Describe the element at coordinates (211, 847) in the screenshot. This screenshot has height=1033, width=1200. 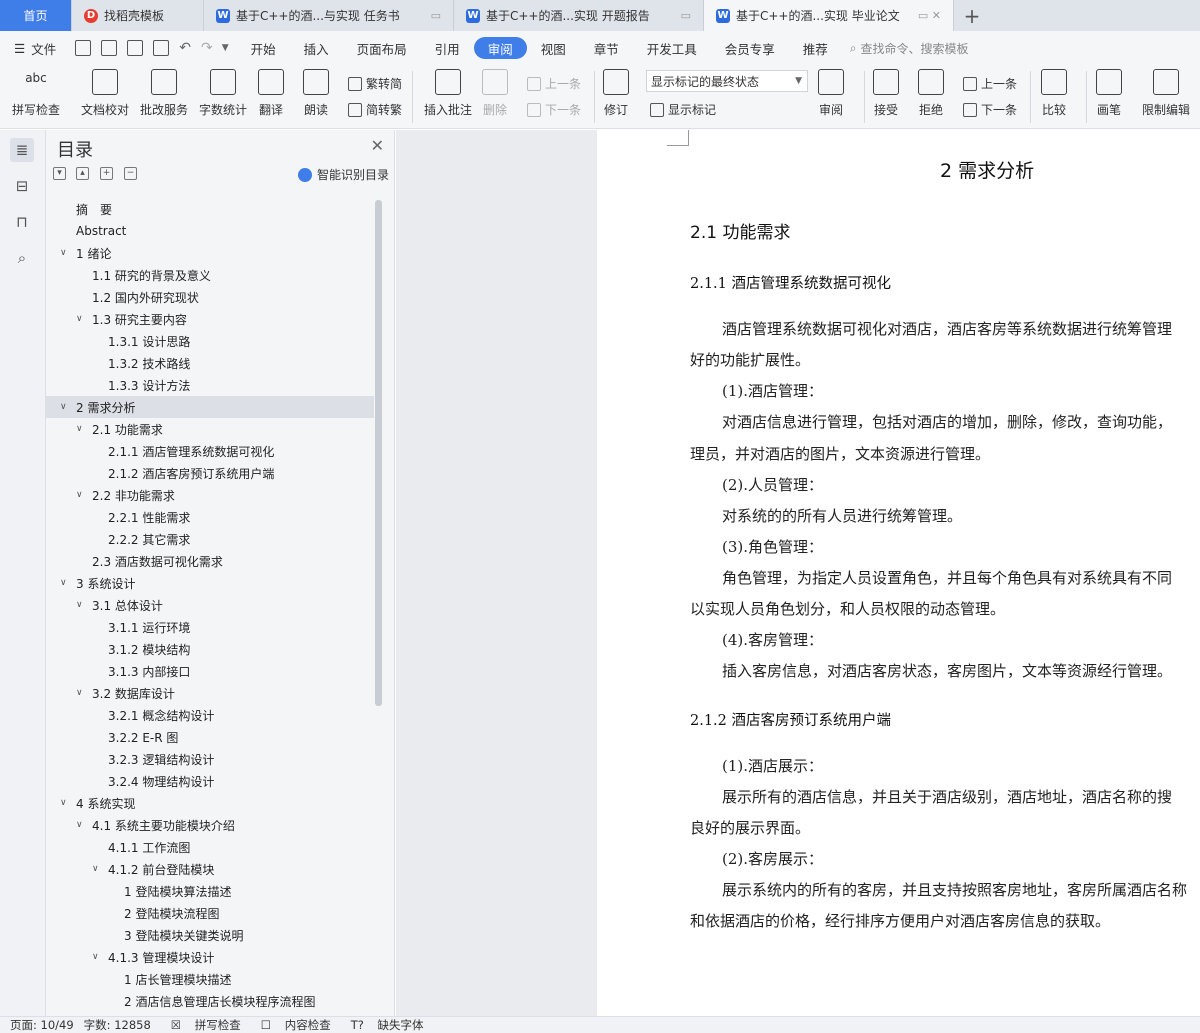
I see `toc-entry: 4.1.1 工作流图` at that location.